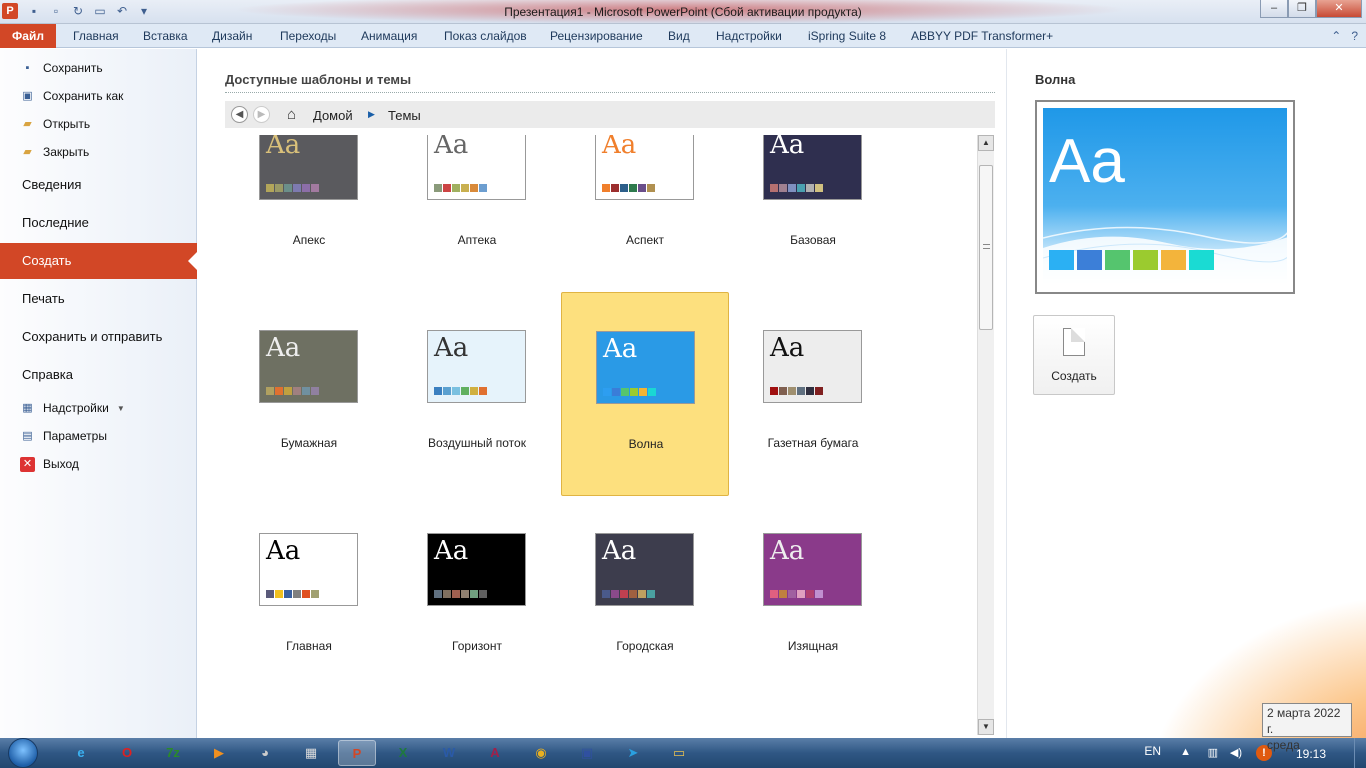 This screenshot has height=768, width=1366. Describe the element at coordinates (1213, 752) in the screenshot. I see `network-icon: ▥` at that location.